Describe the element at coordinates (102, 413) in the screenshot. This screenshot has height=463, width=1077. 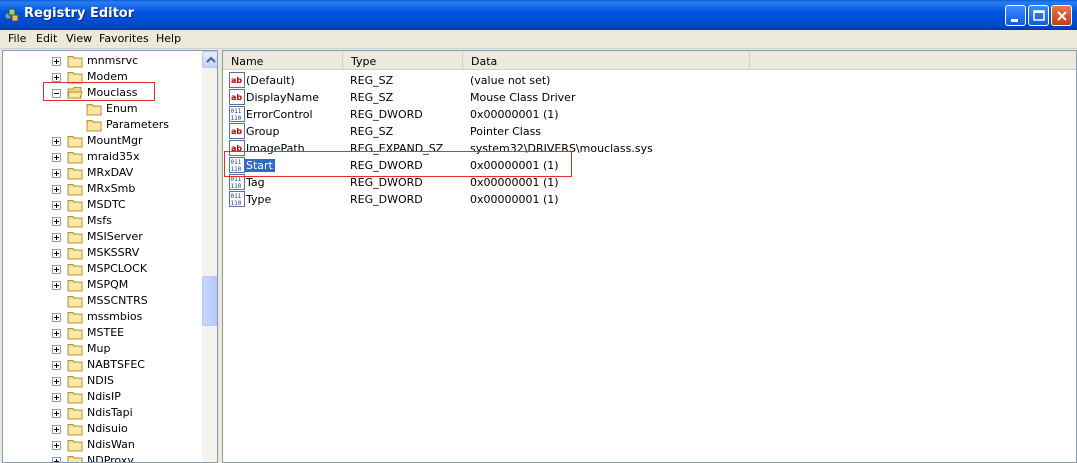
I see `tree-item: NdisTapi` at that location.